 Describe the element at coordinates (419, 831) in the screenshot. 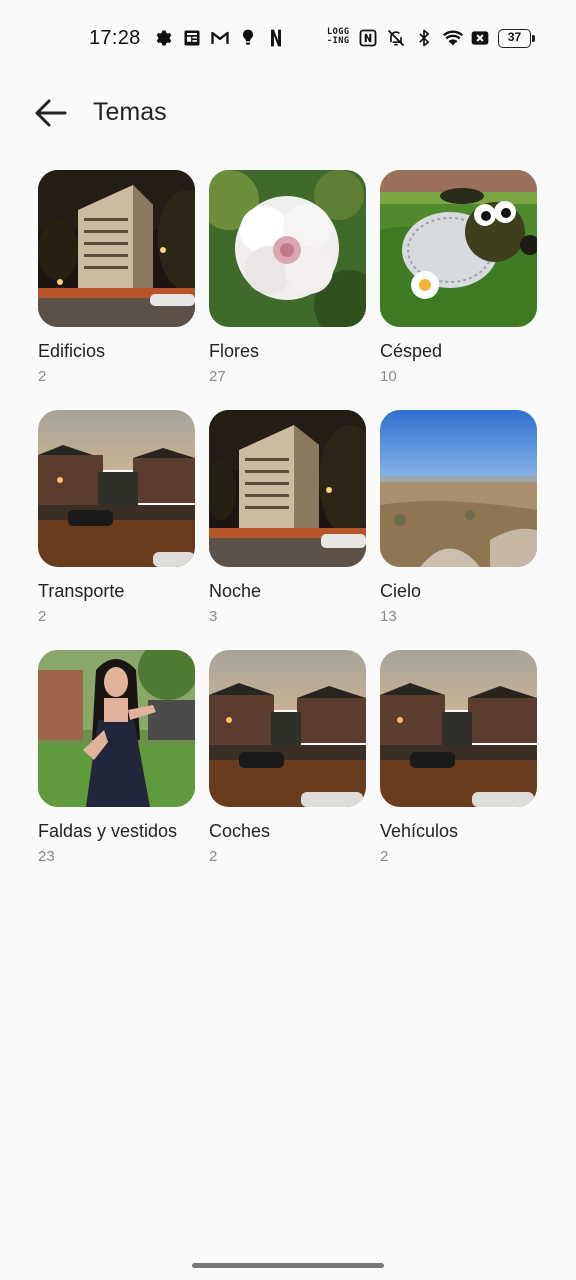

I see `topic-name: Vehículos` at that location.